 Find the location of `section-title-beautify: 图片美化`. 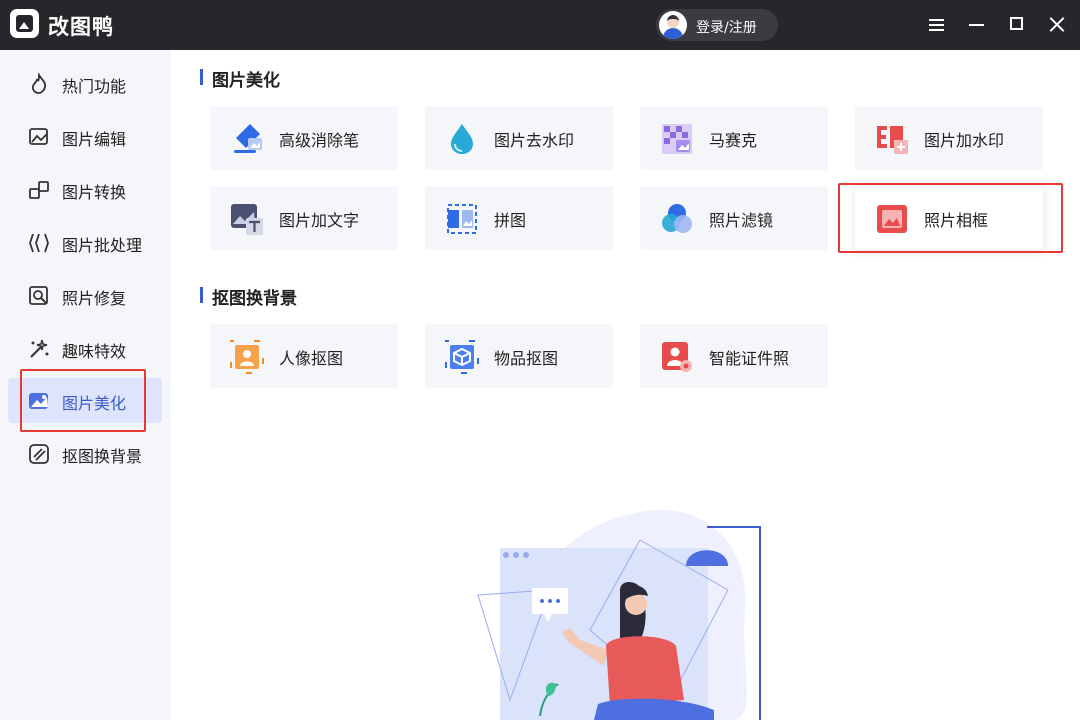

section-title-beautify: 图片美化 is located at coordinates (246, 81).